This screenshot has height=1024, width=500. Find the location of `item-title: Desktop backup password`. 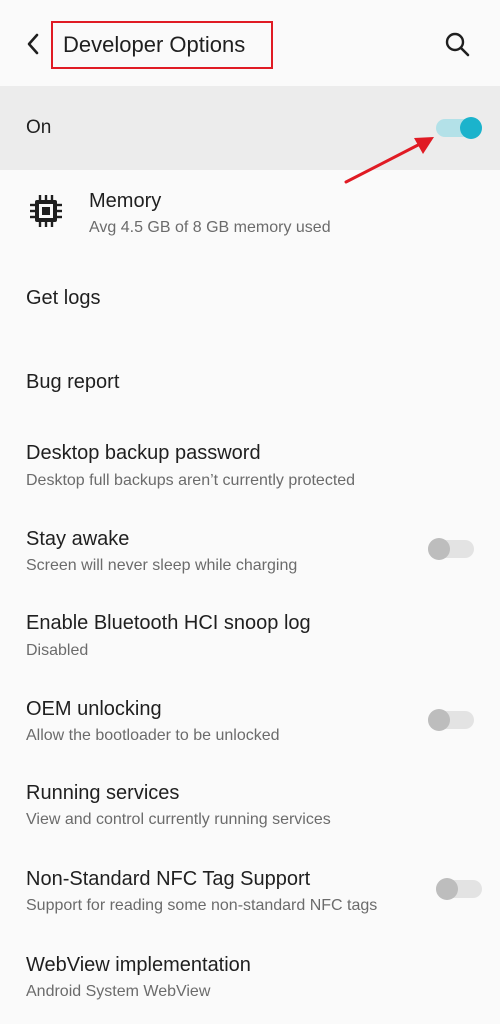

item-title: Desktop backup password is located at coordinates (143, 453).